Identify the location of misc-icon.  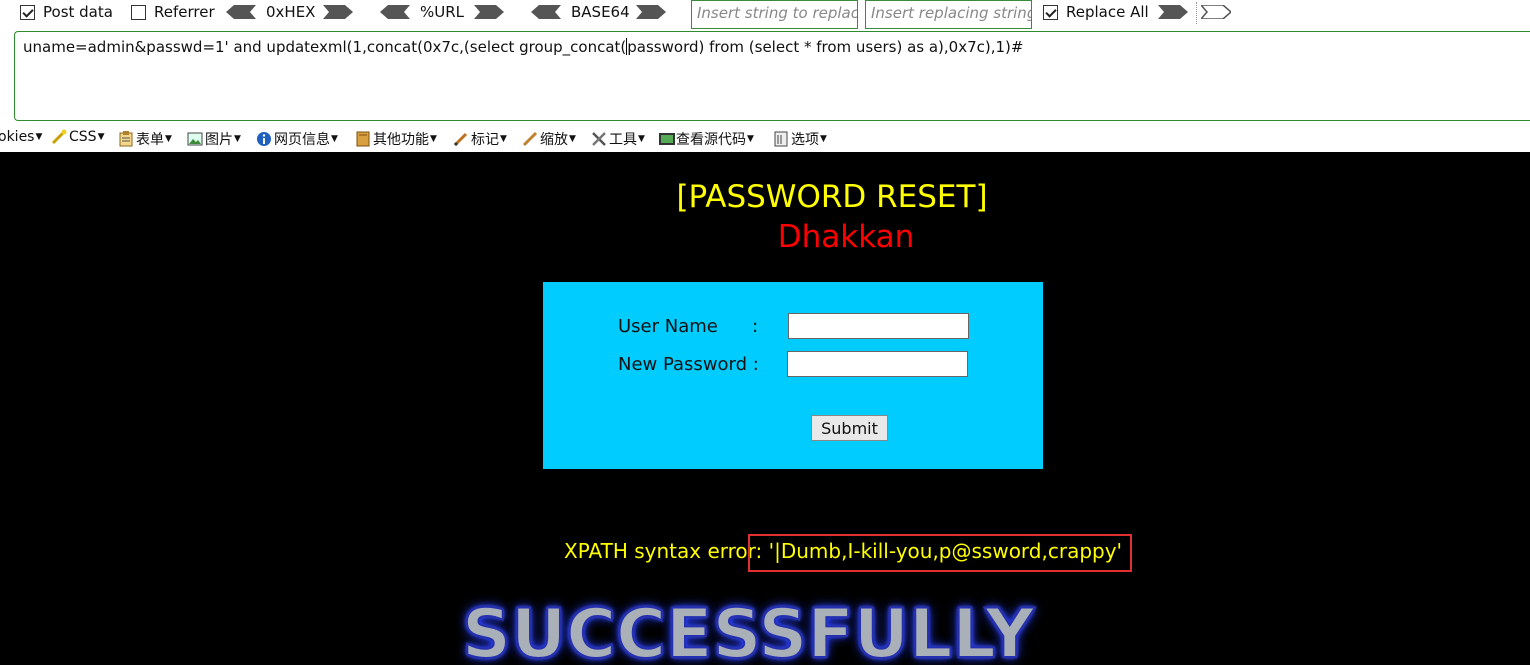
(363, 139).